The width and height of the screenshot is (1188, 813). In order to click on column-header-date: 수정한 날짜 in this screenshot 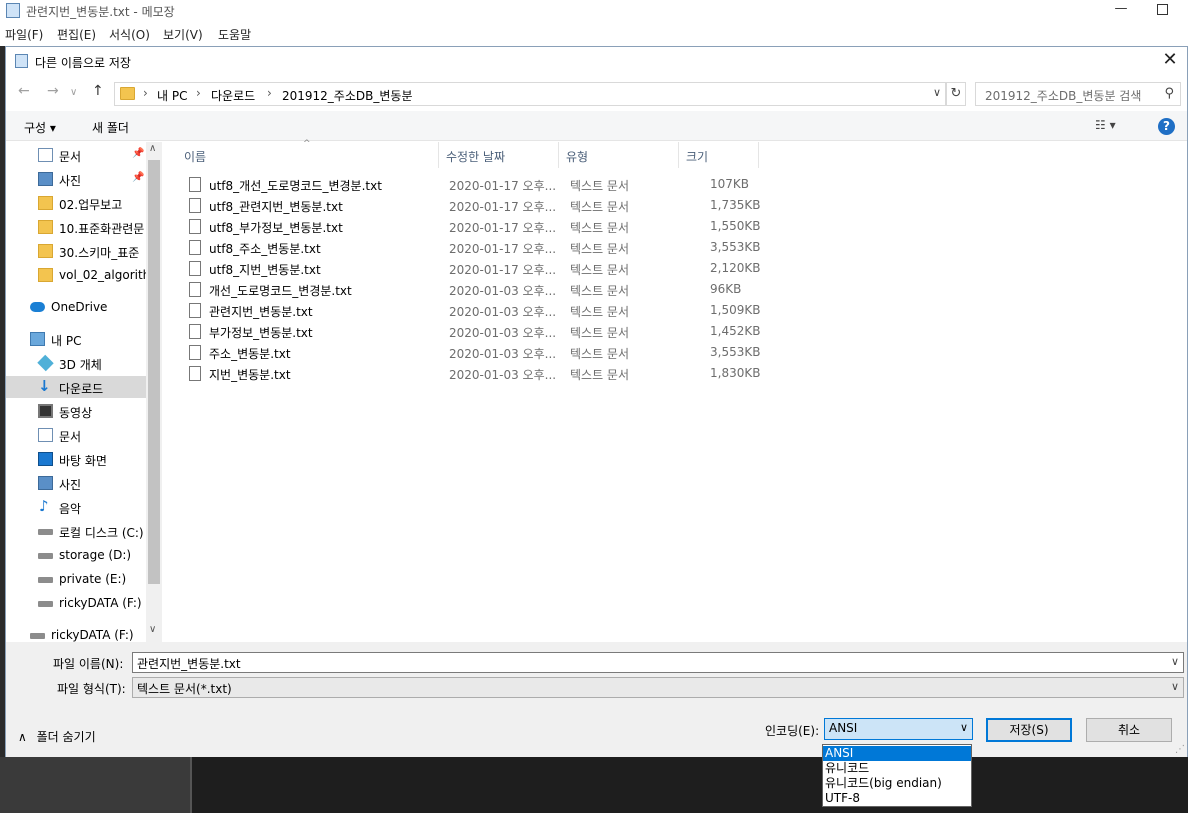, I will do `click(499, 155)`.